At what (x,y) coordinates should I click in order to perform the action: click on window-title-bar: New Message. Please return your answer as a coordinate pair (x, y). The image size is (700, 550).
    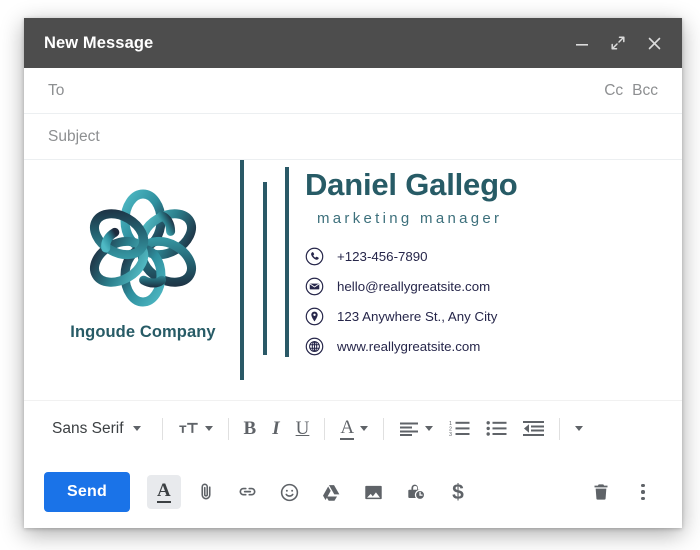
    Looking at the image, I should click on (353, 43).